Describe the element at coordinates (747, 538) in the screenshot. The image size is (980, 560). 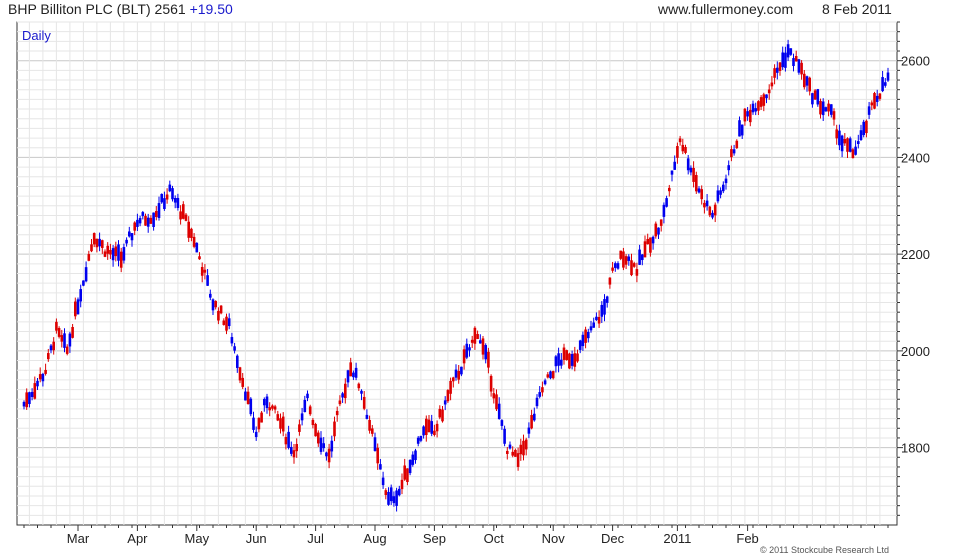
I see `x-tick-label: Feb` at that location.